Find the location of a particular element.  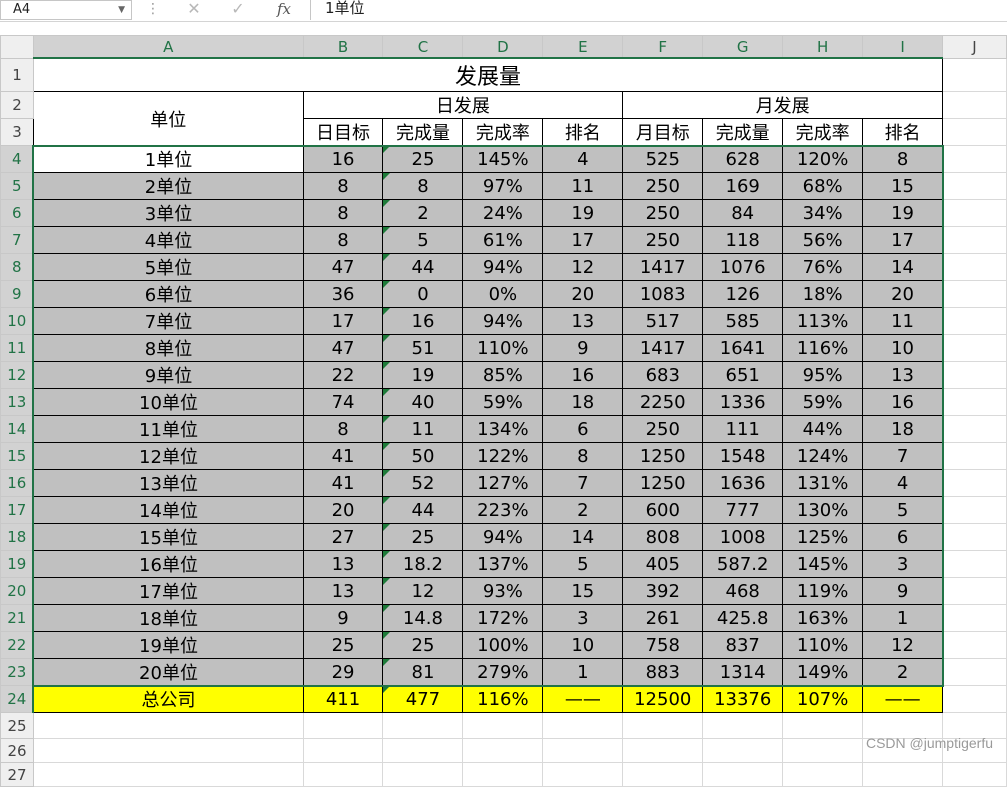

data-cell: 85% is located at coordinates (503, 375).